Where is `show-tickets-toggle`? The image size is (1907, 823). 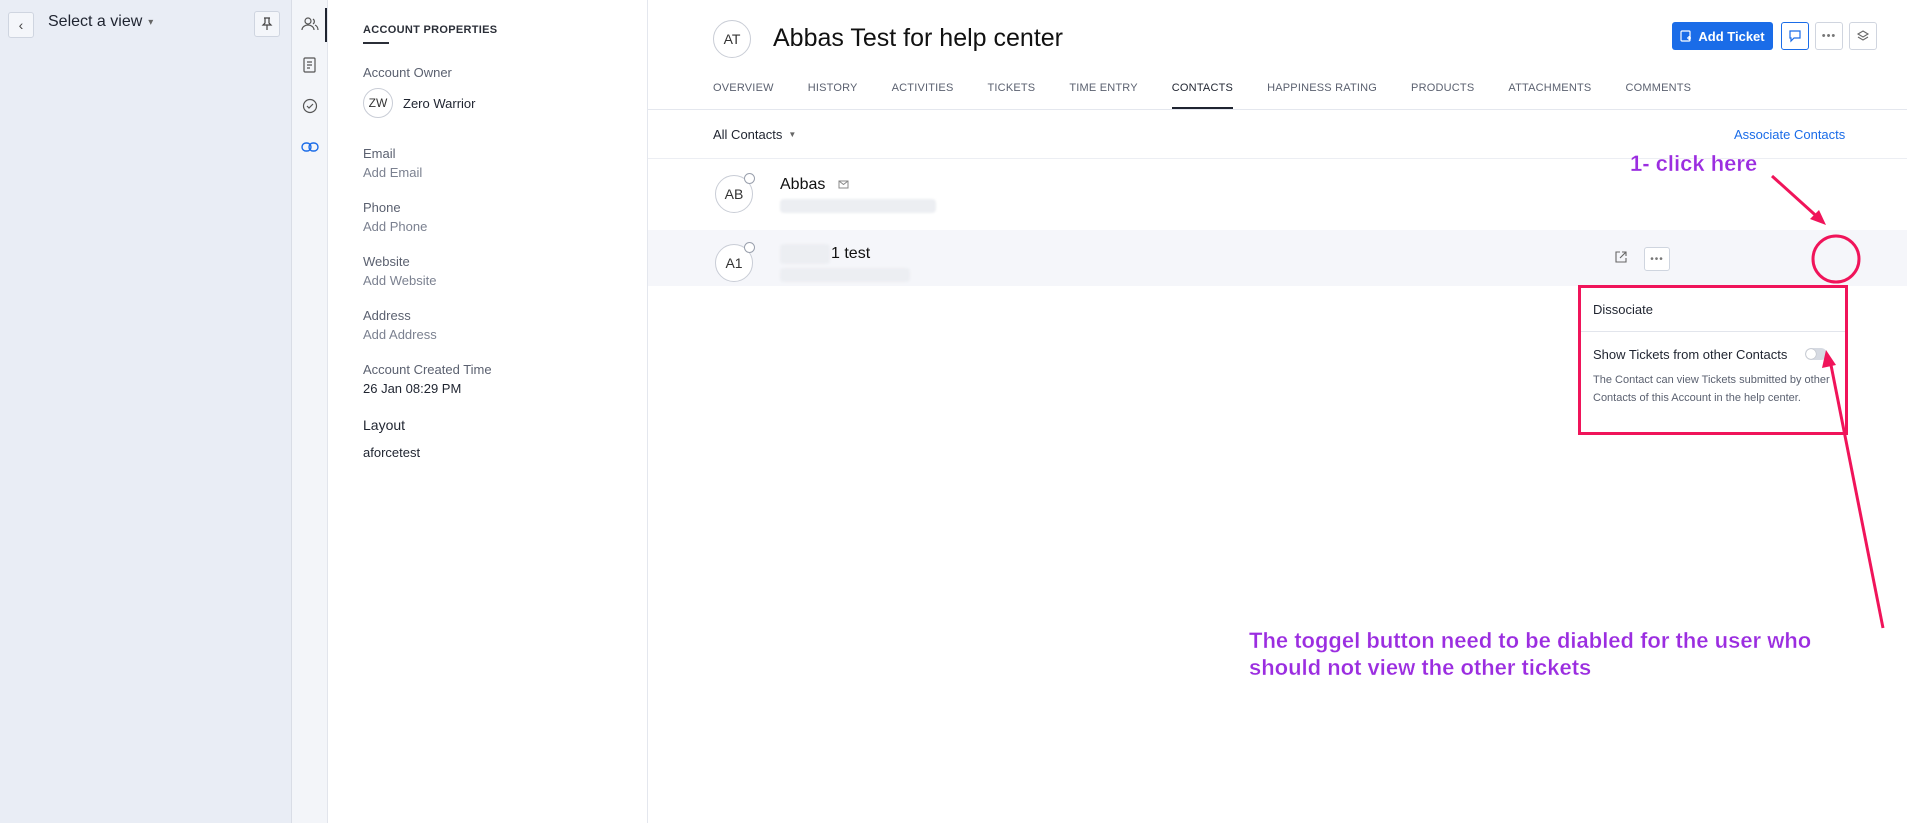
show-tickets-toggle is located at coordinates (1816, 354).